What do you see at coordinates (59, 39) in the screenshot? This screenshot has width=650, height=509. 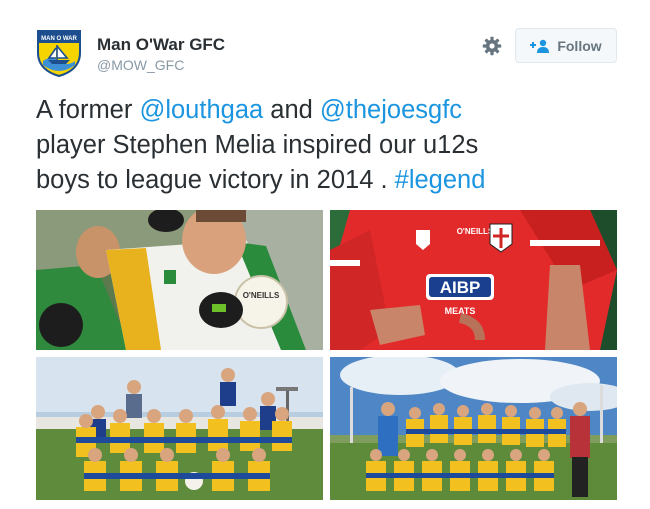 I see `crest-text: MAN O WAR` at bounding box center [59, 39].